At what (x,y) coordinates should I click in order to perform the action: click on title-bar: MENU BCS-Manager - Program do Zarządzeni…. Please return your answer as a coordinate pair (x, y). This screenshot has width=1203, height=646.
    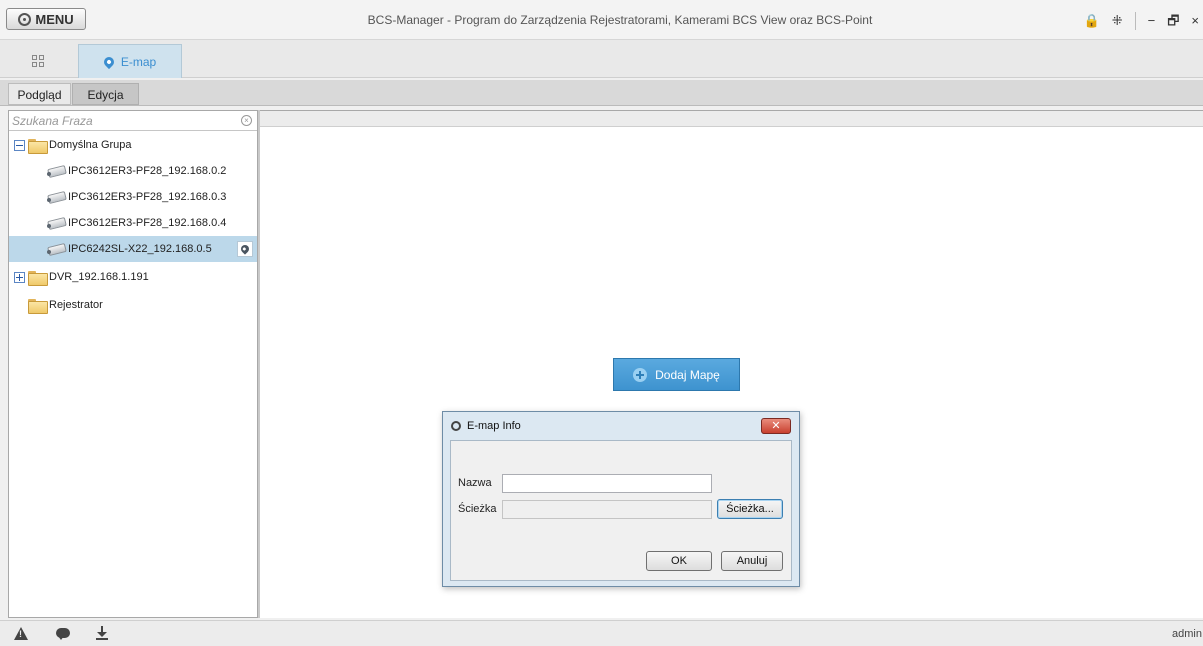
    Looking at the image, I should click on (601, 20).